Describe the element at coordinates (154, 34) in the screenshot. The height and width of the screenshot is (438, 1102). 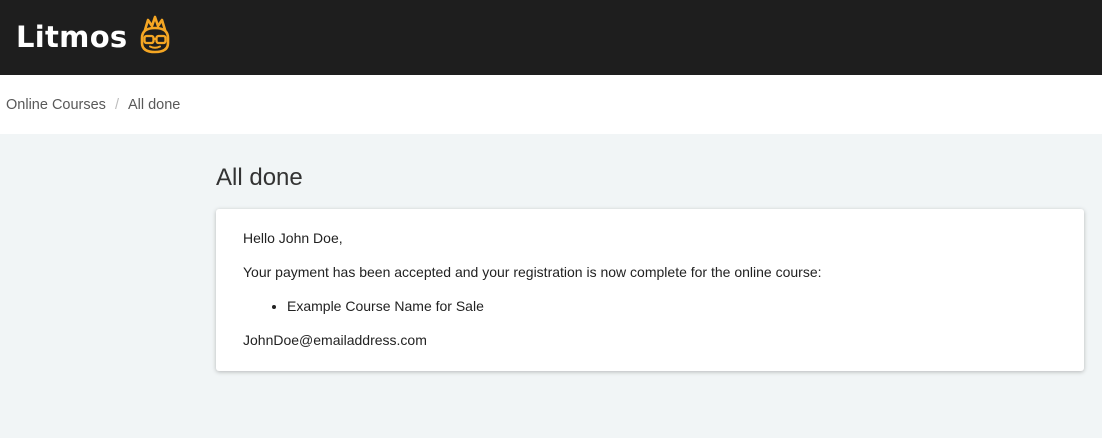
I see `litmos-mascot-icon` at that location.